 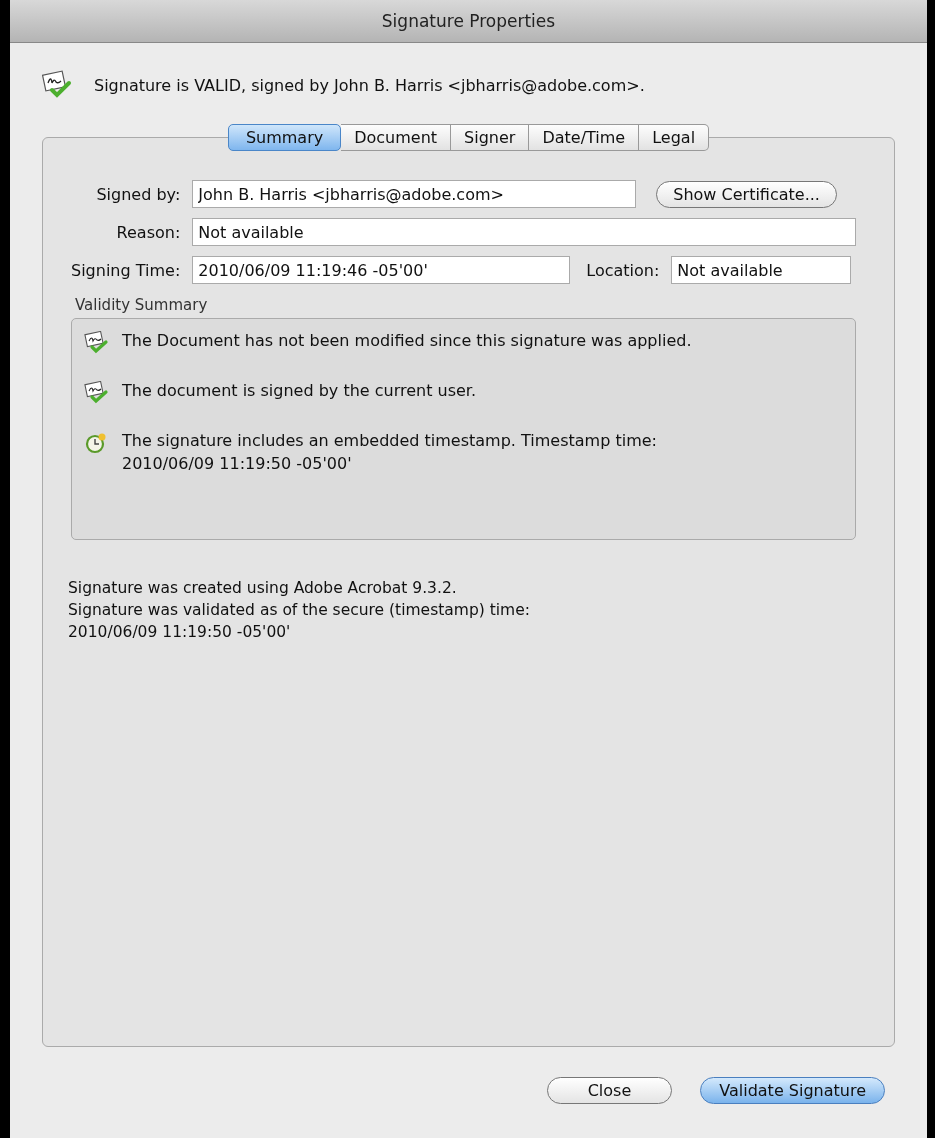 What do you see at coordinates (381, 270) in the screenshot?
I see `signing-time-field: 2010/06/09 11:19:46 -05'00'` at bounding box center [381, 270].